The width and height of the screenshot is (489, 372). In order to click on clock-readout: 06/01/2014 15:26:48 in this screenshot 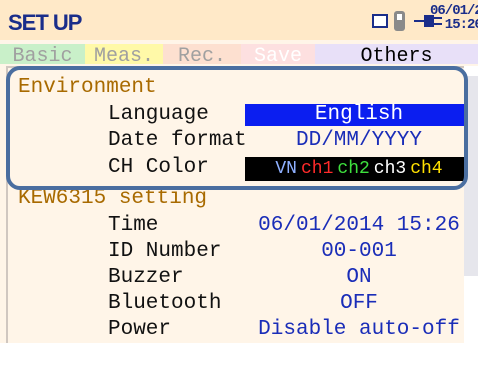, I will do `click(454, 18)`.